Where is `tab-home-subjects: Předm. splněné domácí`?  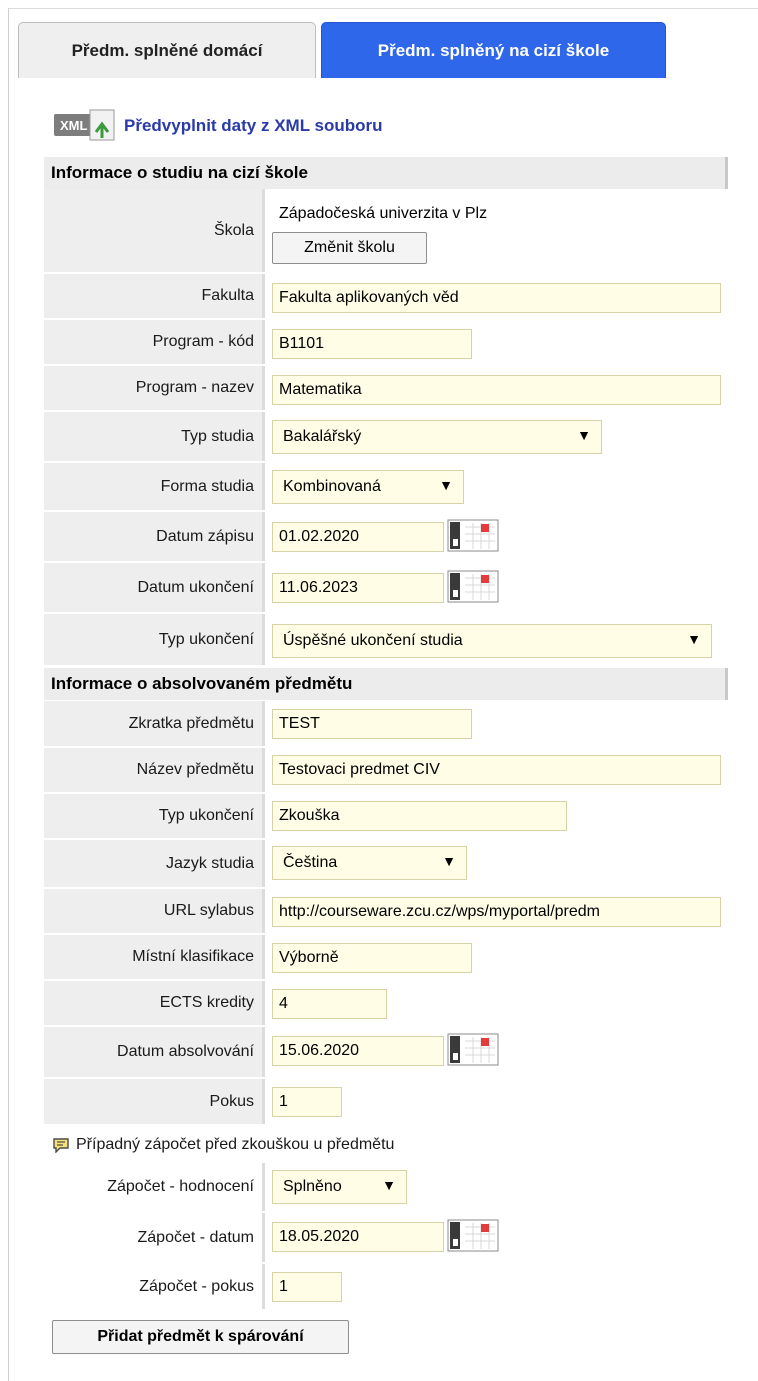 tab-home-subjects: Předm. splněné domácí is located at coordinates (167, 50).